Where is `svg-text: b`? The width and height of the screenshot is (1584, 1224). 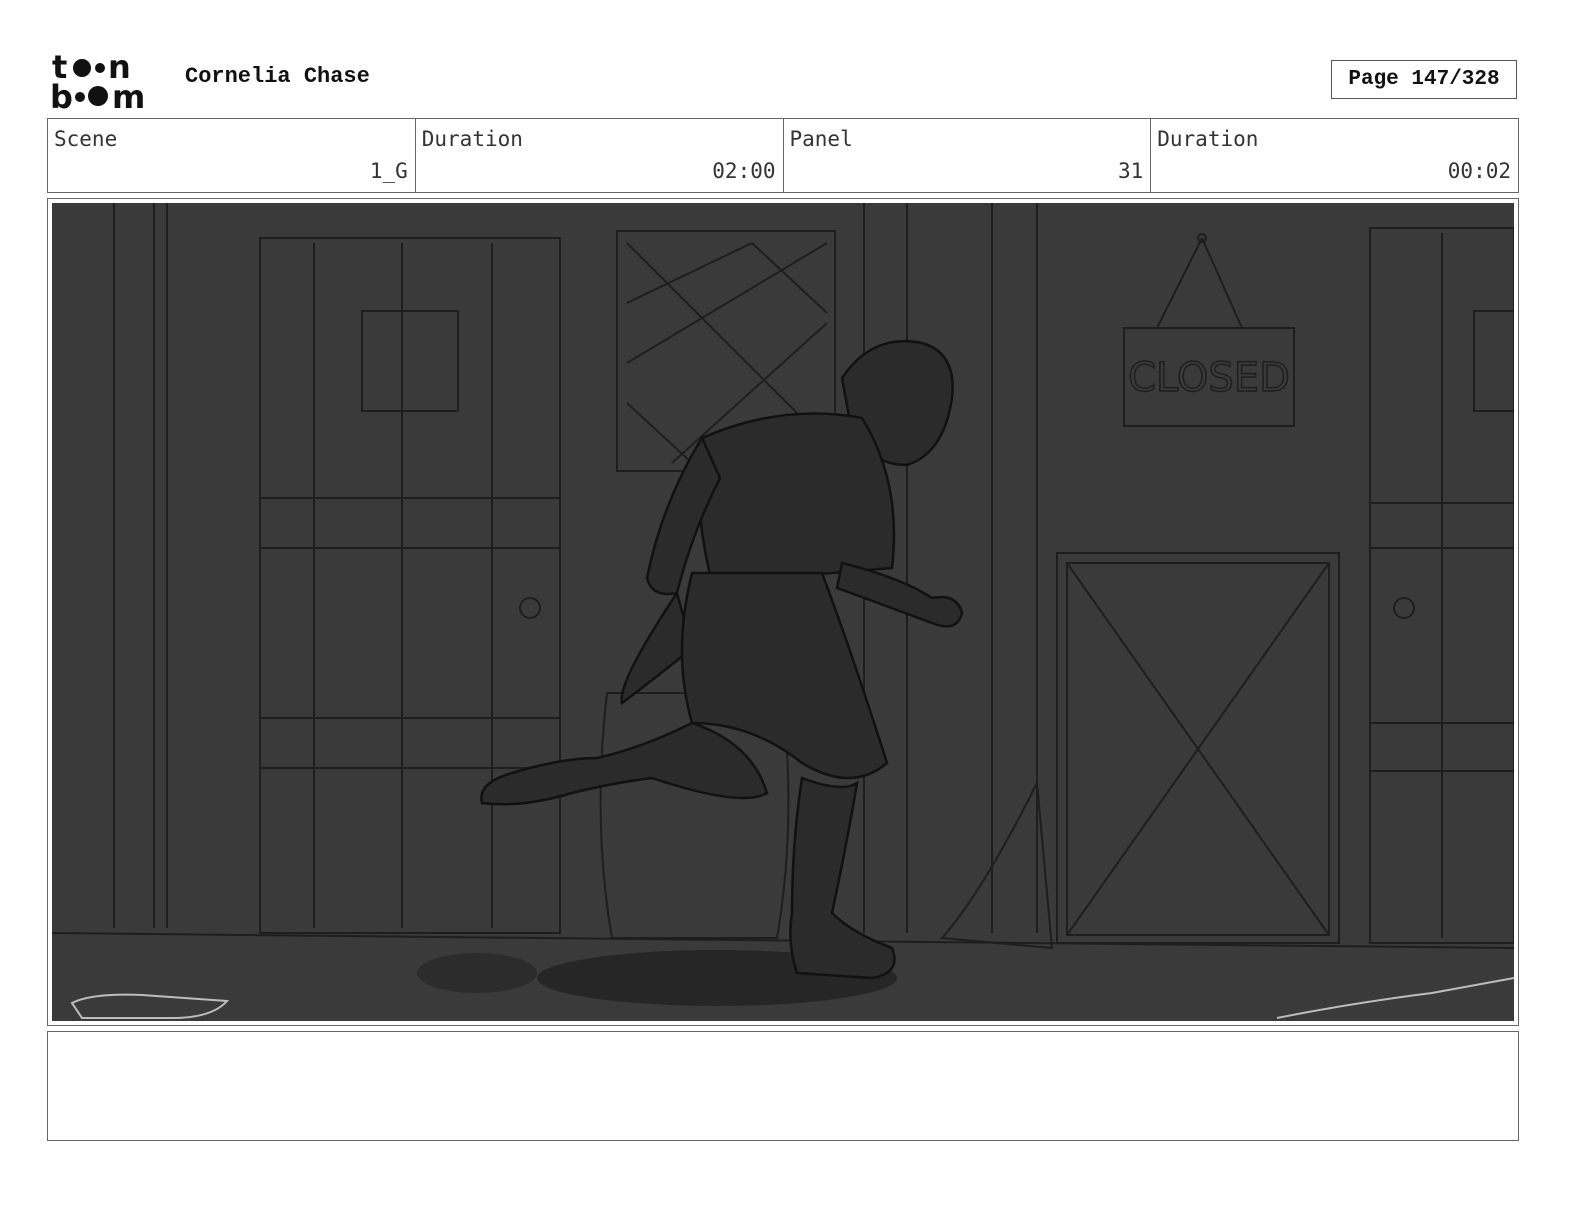 svg-text: b is located at coordinates (61, 95).